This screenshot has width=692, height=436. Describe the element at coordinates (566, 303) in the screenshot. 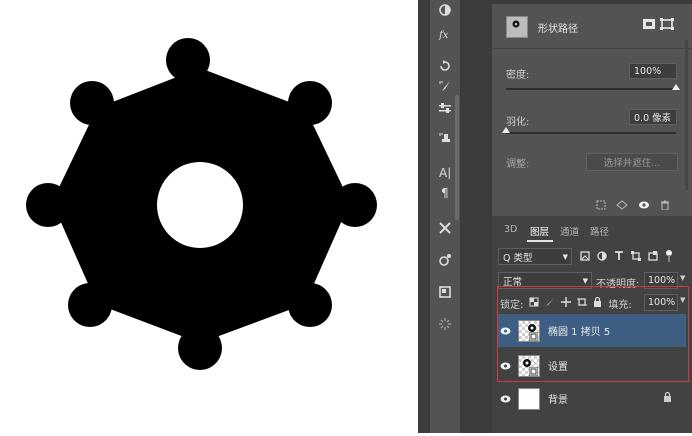

I see `lock-move-icon` at that location.